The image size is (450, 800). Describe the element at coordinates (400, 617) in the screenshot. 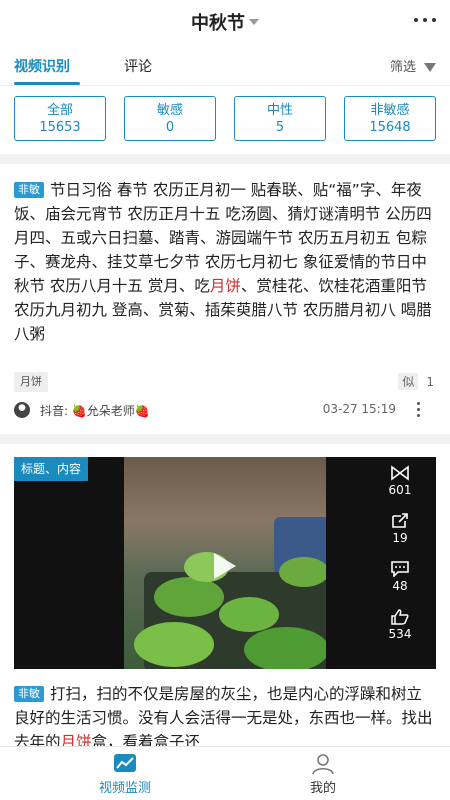

I see `thumbs-up-icon` at that location.